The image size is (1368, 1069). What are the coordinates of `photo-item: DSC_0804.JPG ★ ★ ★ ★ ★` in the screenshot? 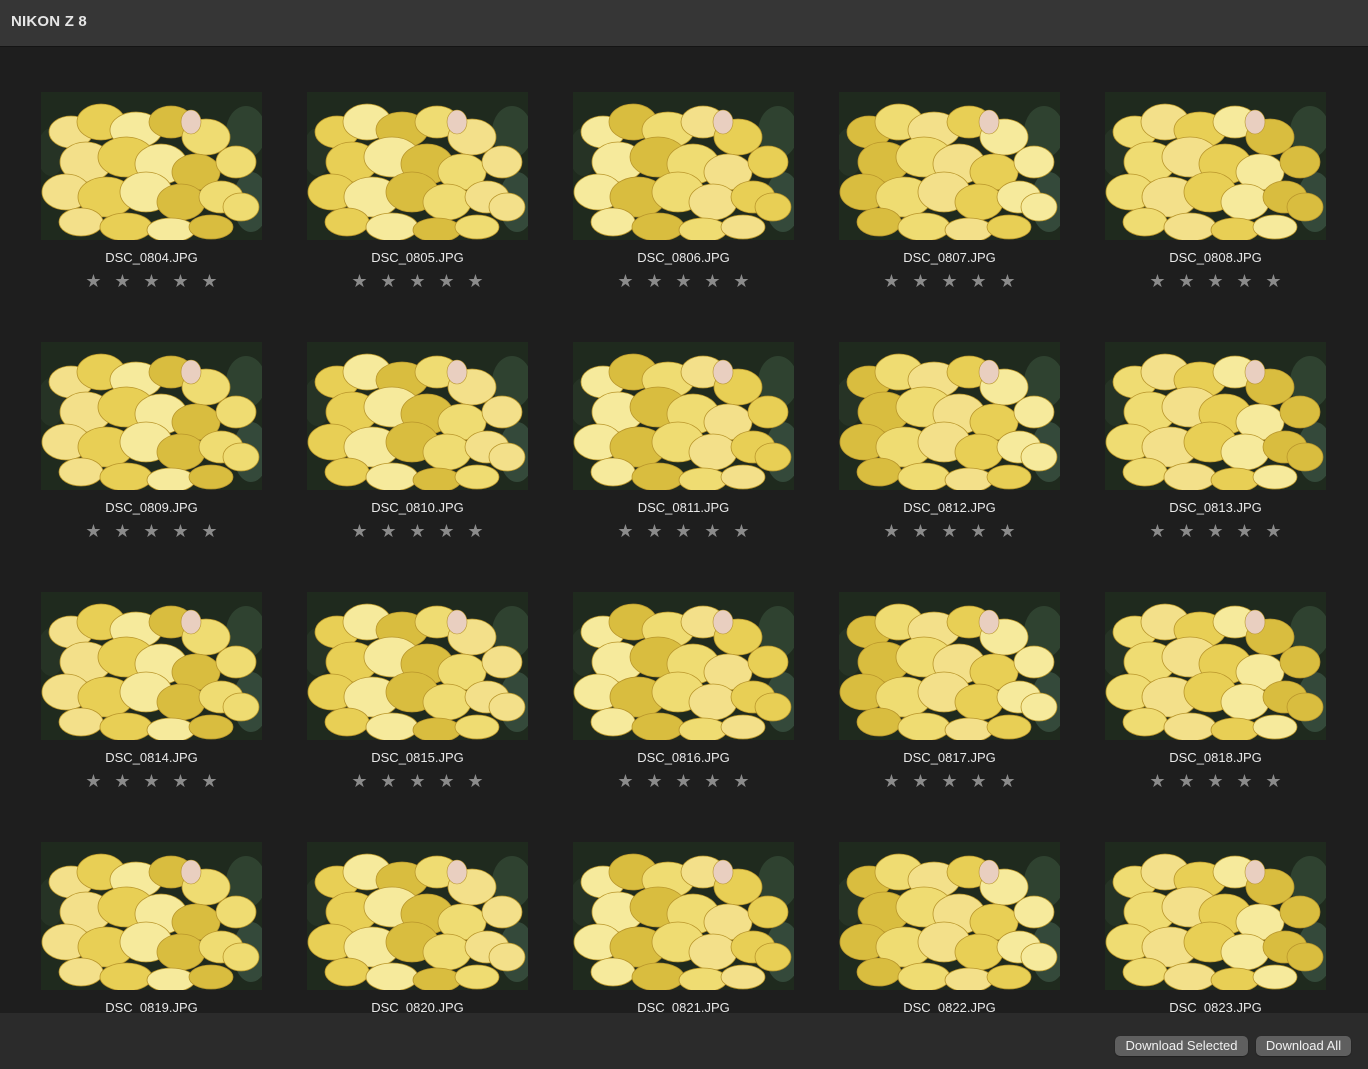 It's located at (151, 192).